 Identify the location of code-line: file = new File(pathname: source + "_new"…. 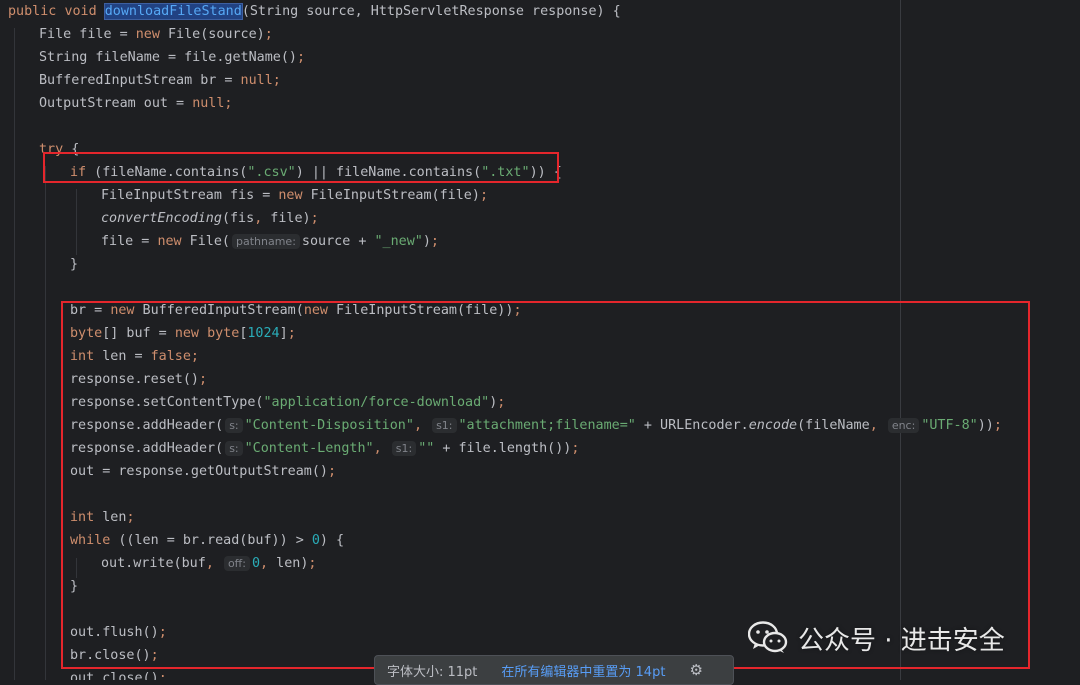
(270, 241).